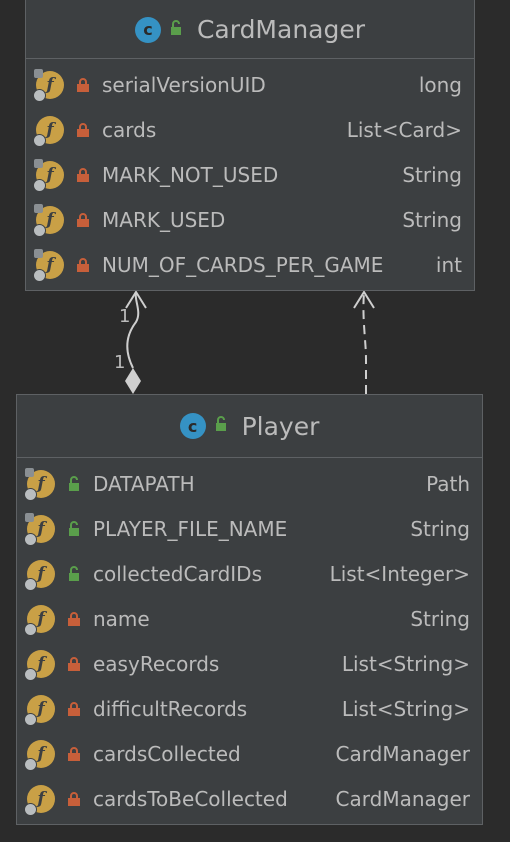  Describe the element at coordinates (404, 129) in the screenshot. I see `field-type: List<Card>` at that location.